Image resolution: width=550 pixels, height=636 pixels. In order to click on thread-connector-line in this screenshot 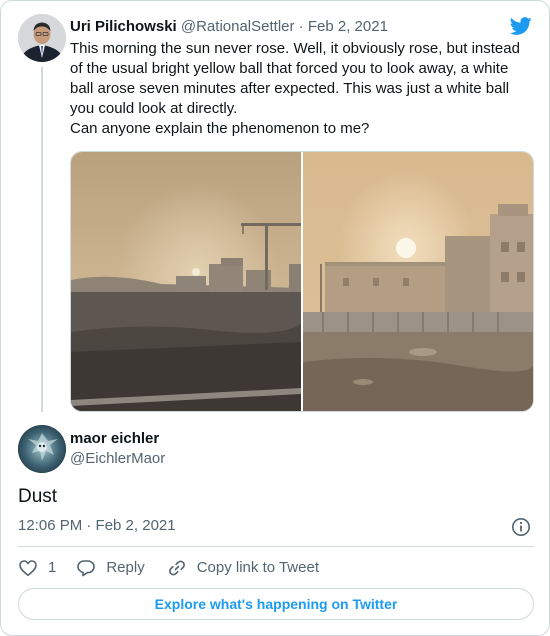, I will do `click(42, 239)`.